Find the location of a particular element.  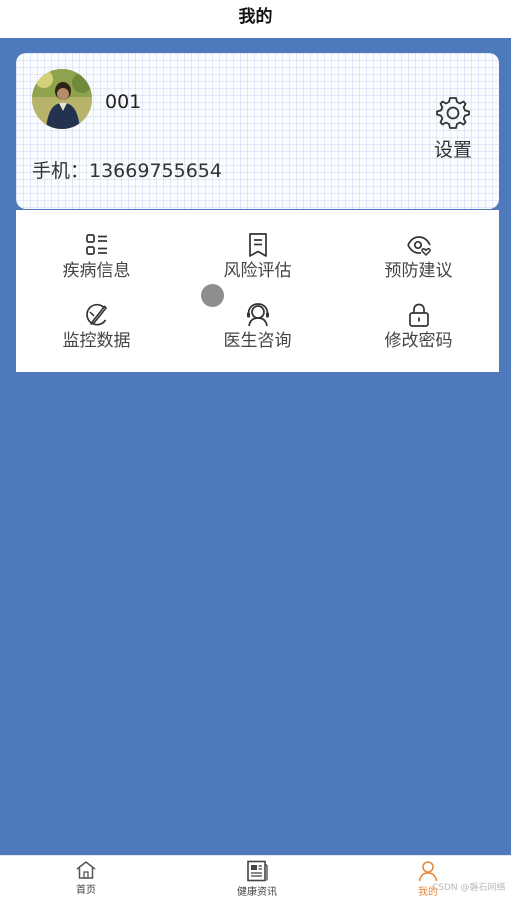

phone-number: 手机：13669755654 is located at coordinates (127, 171).